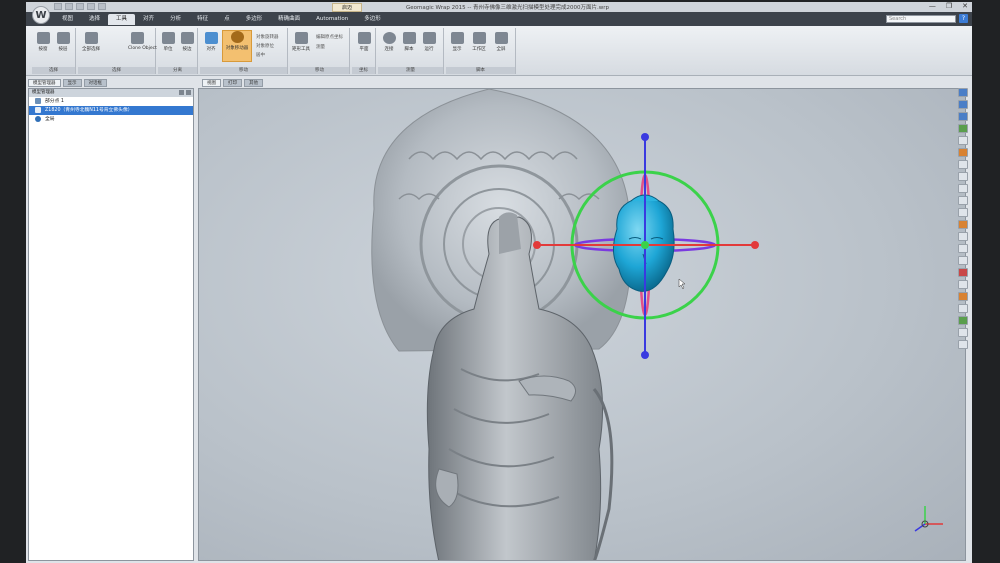  I want to click on clone-object-button: Clone Object, so click(142, 41).